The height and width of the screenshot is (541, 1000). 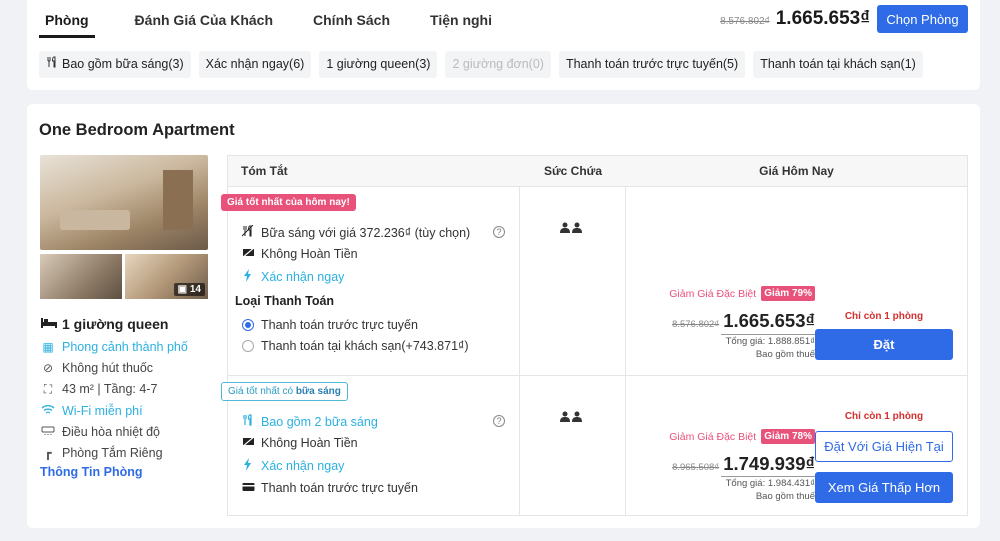 What do you see at coordinates (319, 421) in the screenshot?
I see `rate-feature-label: Bao gồm 2 bữa sáng` at bounding box center [319, 421].